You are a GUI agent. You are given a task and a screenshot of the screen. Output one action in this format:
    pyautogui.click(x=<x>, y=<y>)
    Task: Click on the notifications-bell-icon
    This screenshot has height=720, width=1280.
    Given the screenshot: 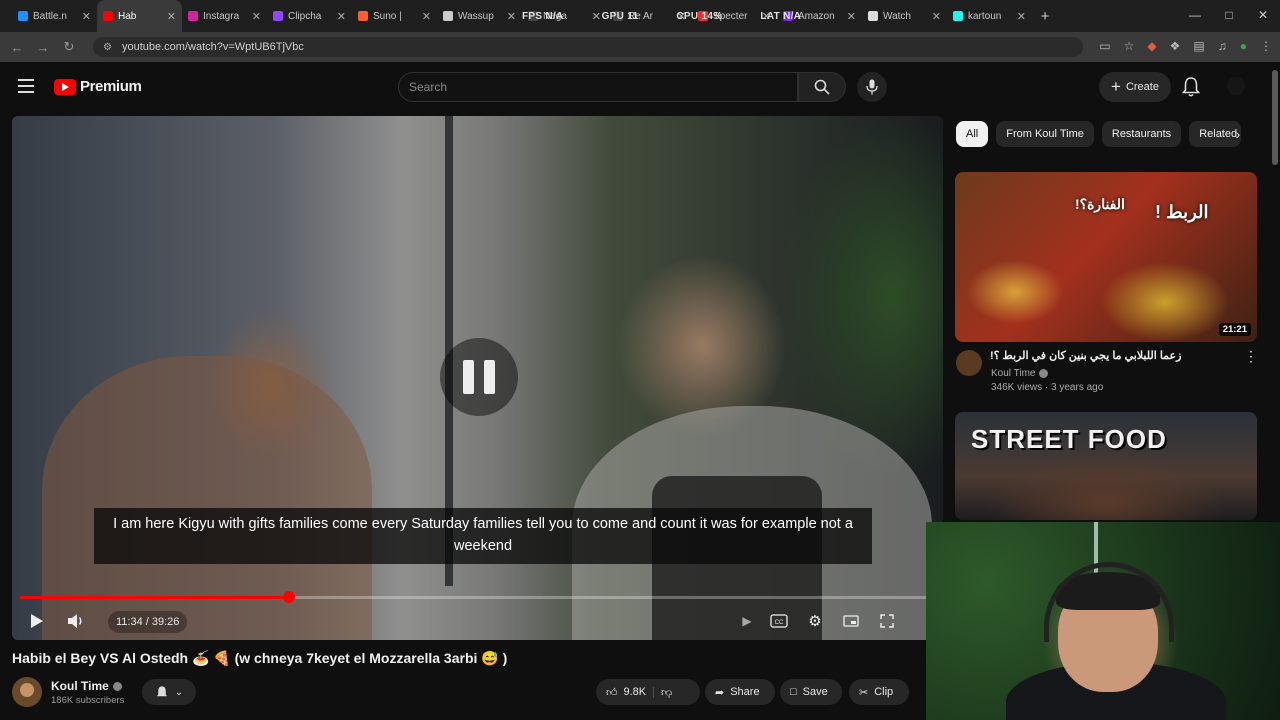 What is the action you would take?
    pyautogui.click(x=1191, y=87)
    